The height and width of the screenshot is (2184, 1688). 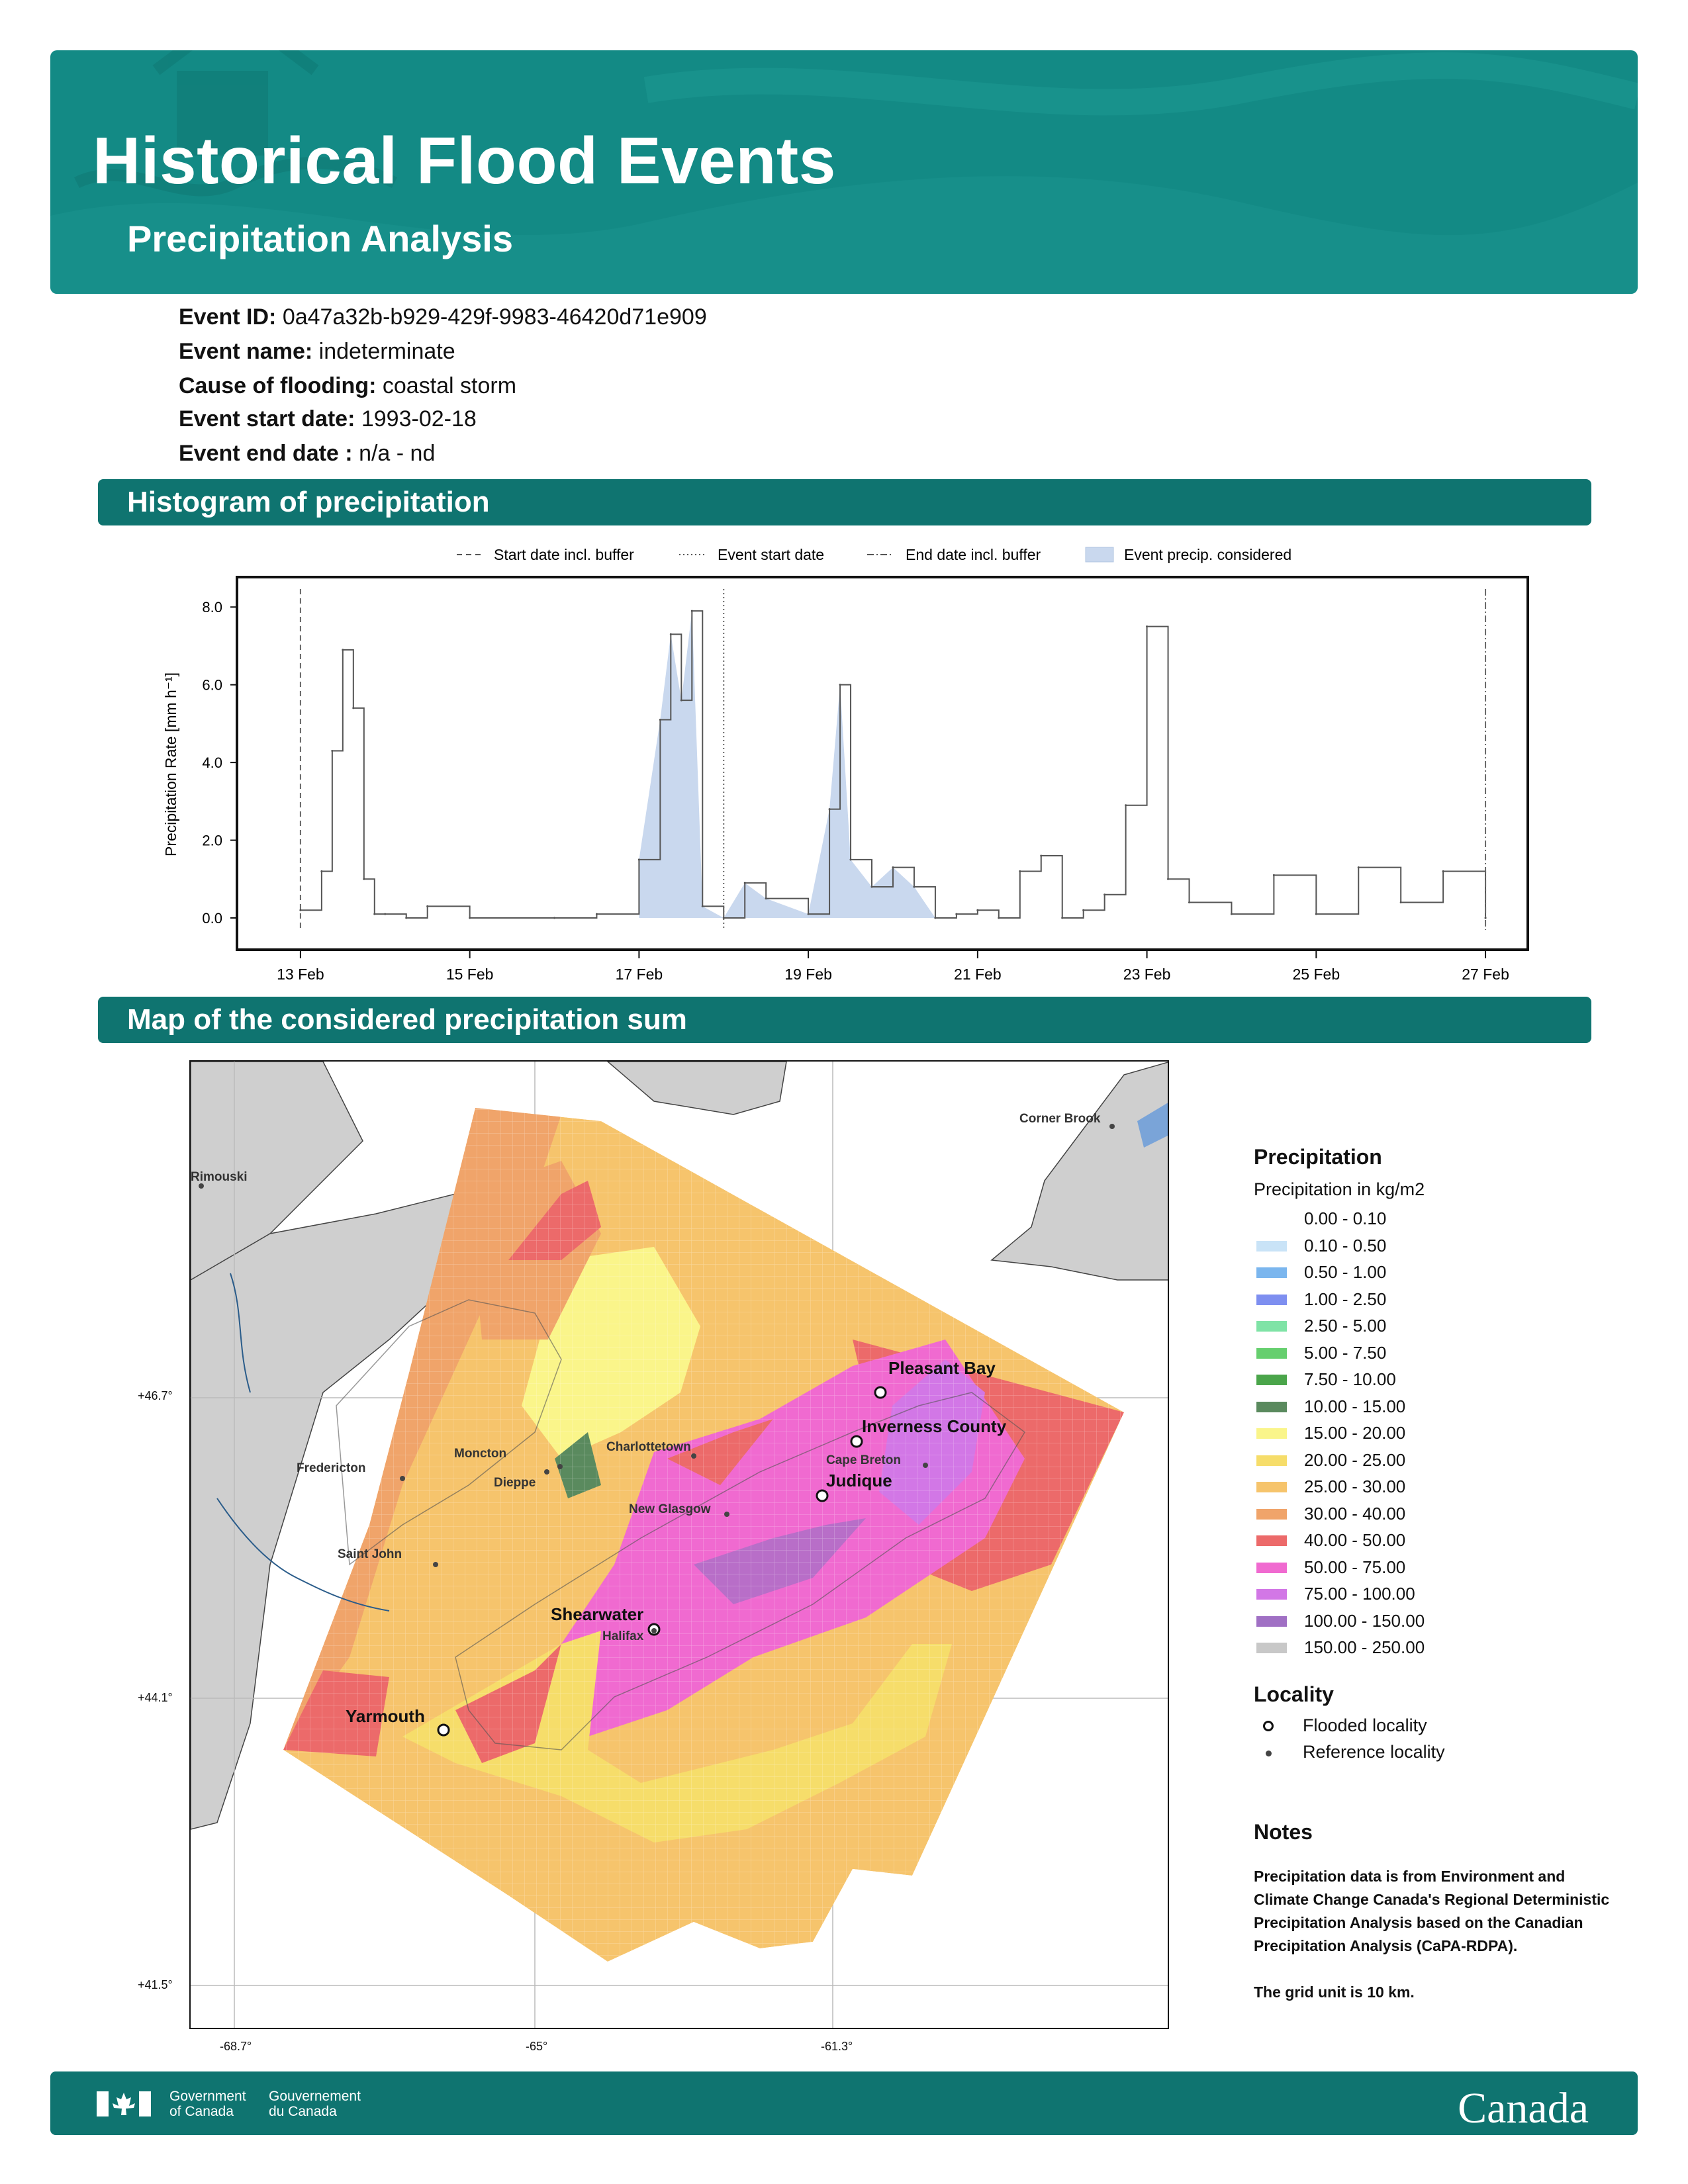 What do you see at coordinates (480, 1454) in the screenshot?
I see `reference-locality-label: Moncton` at bounding box center [480, 1454].